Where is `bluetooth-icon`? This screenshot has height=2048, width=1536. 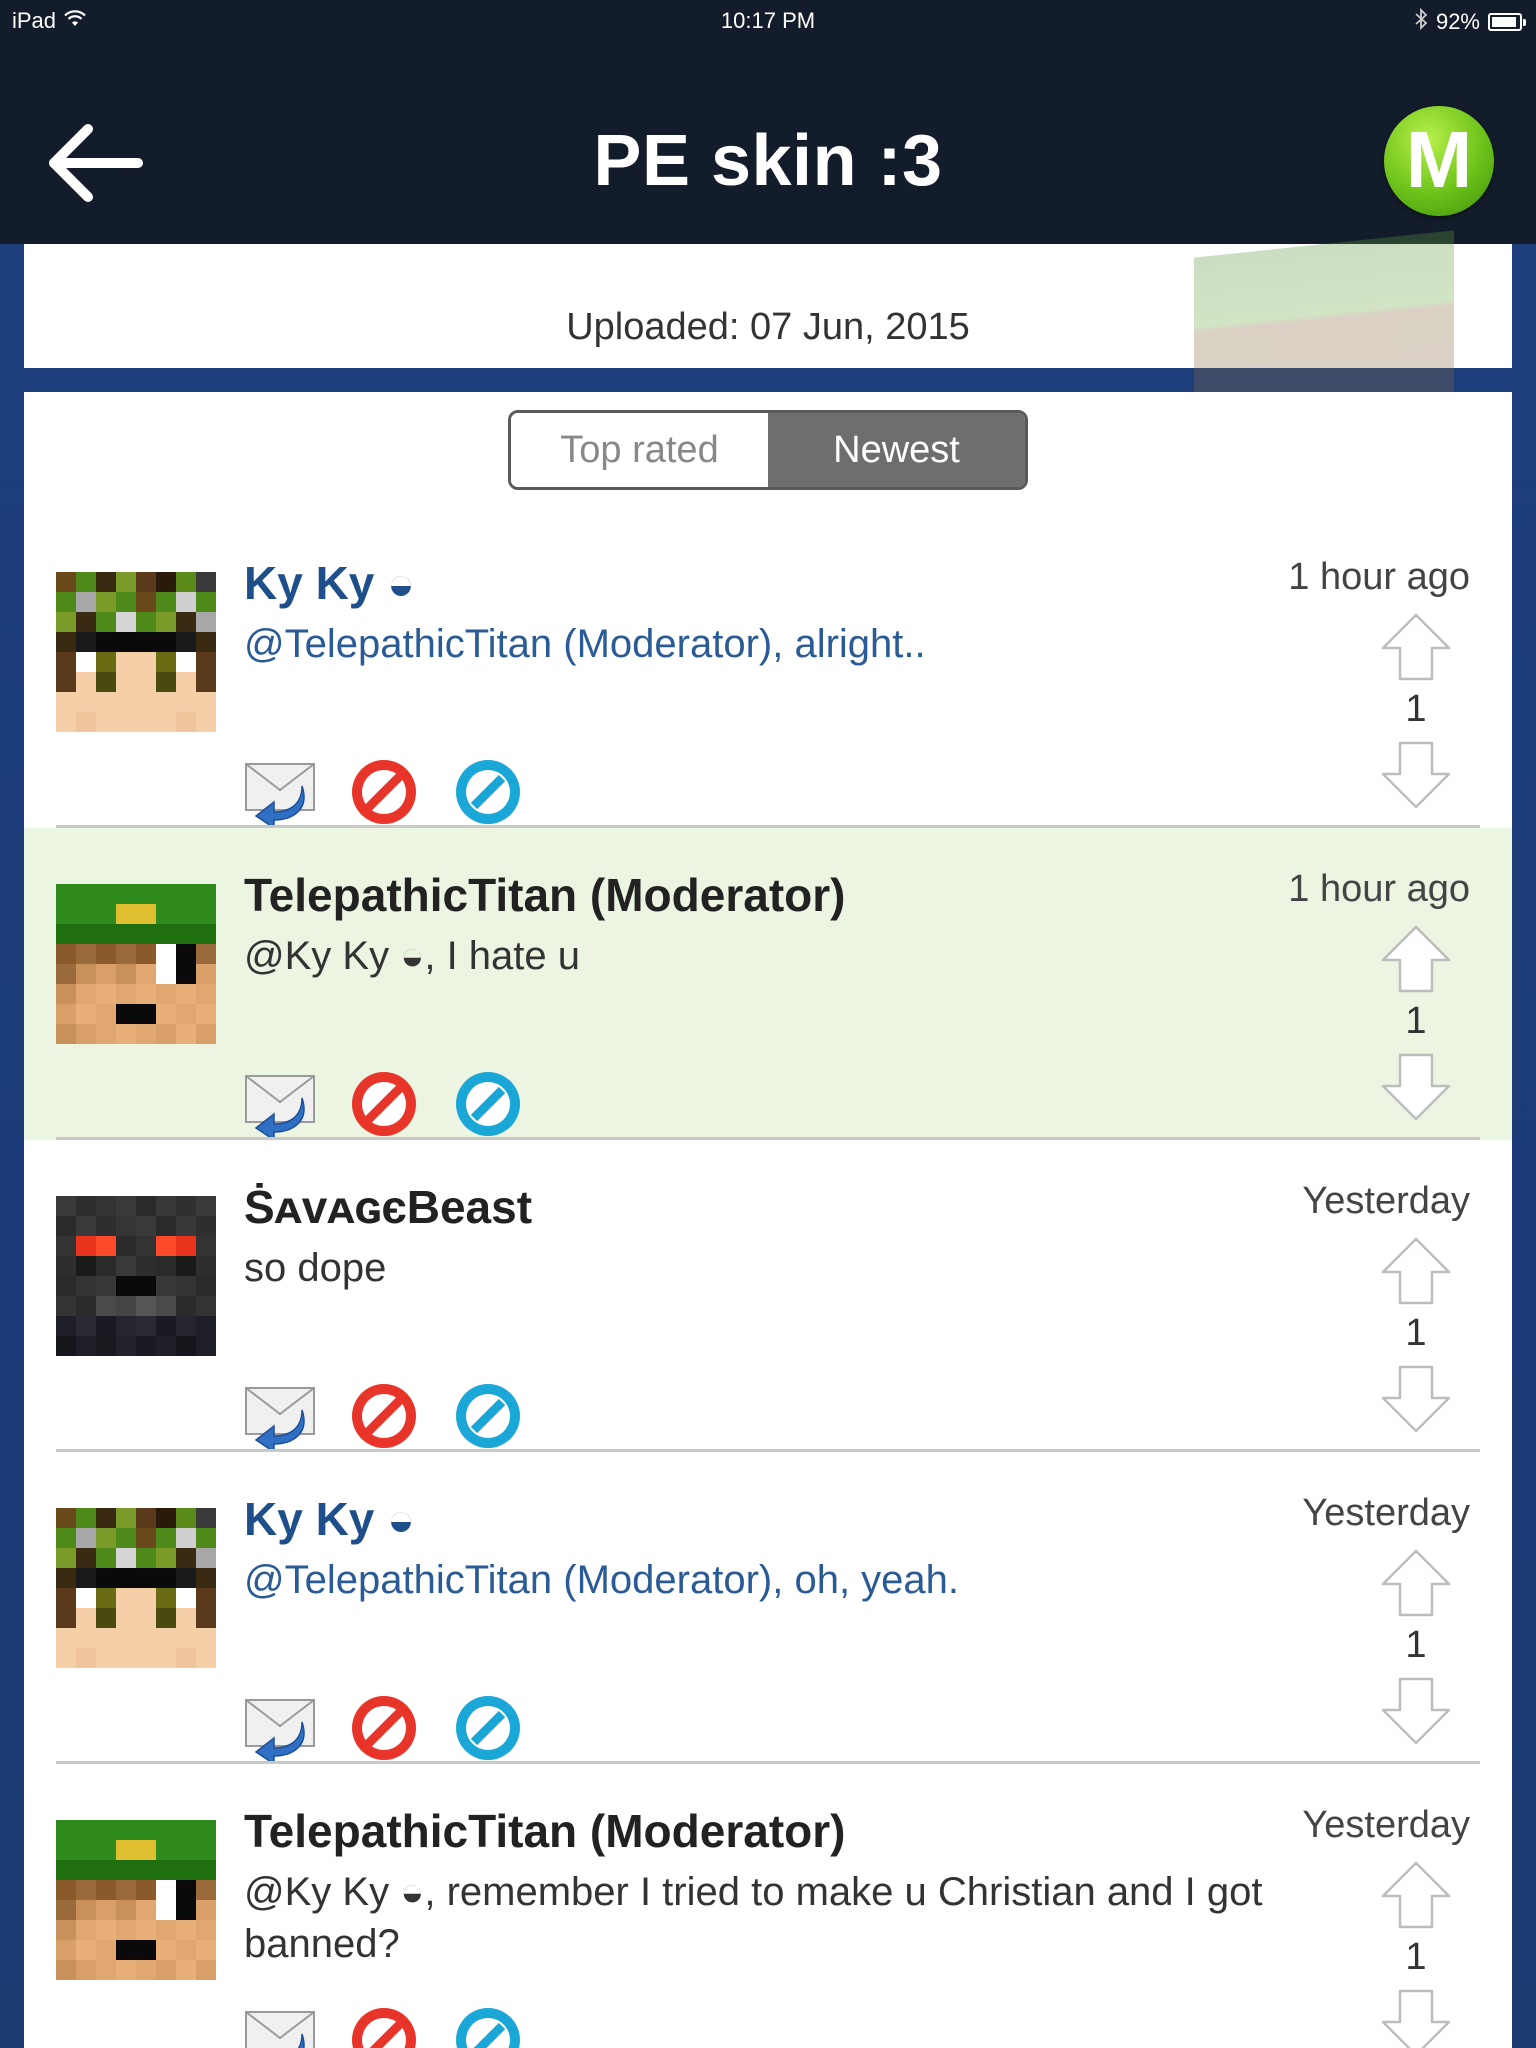 bluetooth-icon is located at coordinates (1421, 21).